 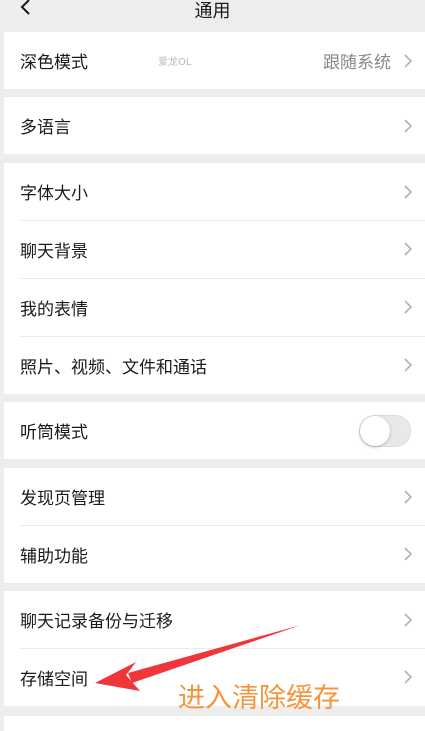 I want to click on setting-label: 辅助功能, so click(x=54, y=556).